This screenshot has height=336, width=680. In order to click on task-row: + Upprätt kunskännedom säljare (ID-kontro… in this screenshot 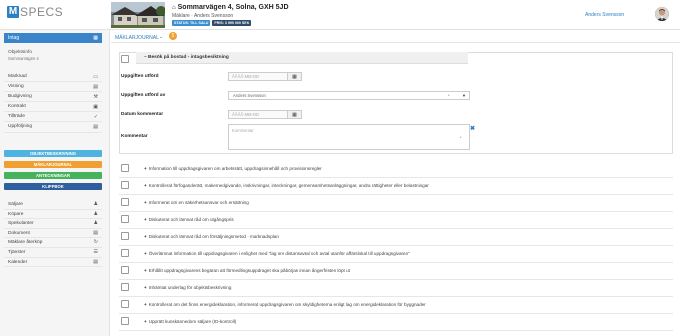, I will do `click(190, 321)`.